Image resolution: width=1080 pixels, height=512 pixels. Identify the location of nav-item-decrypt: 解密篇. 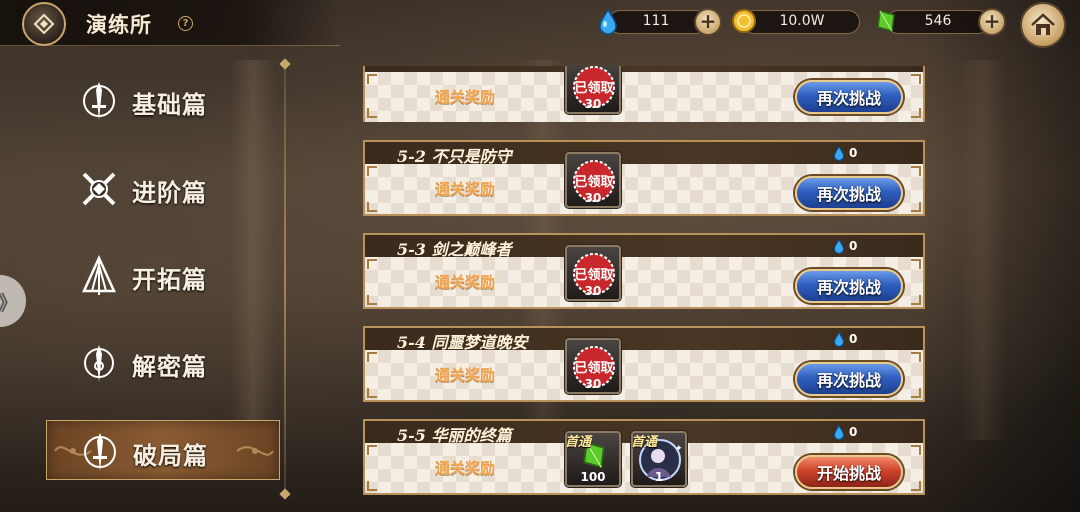
(163, 362).